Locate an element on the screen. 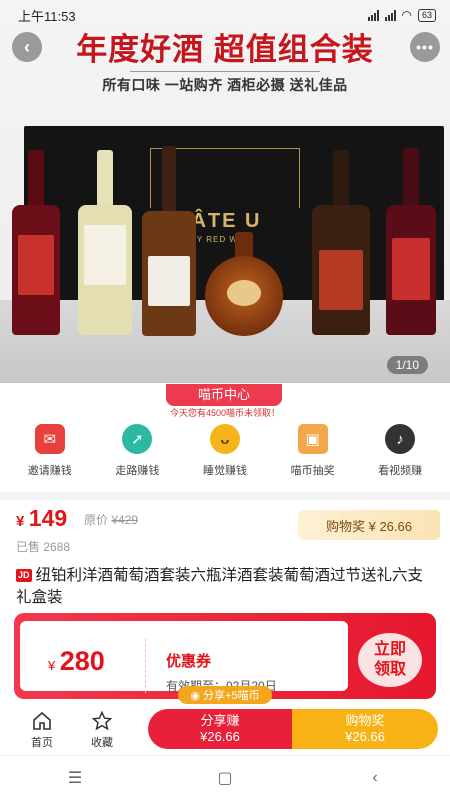  product-title: JD 纽铂利洋酒葡萄酒套装六瓶洋酒套装葡萄酒过节送礼六支礼盒装 is located at coordinates (220, 586).